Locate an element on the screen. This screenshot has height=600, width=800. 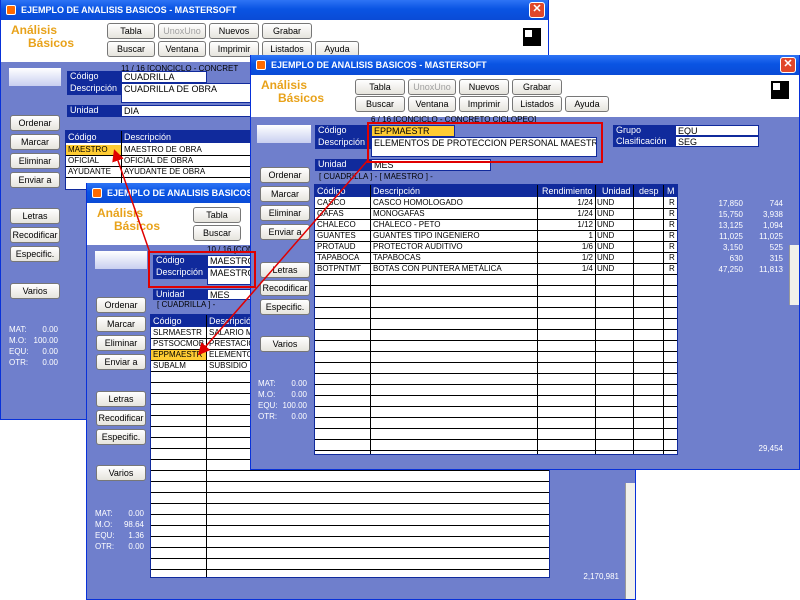
logo-line2: Básicos is located at coordinates (51, 43).